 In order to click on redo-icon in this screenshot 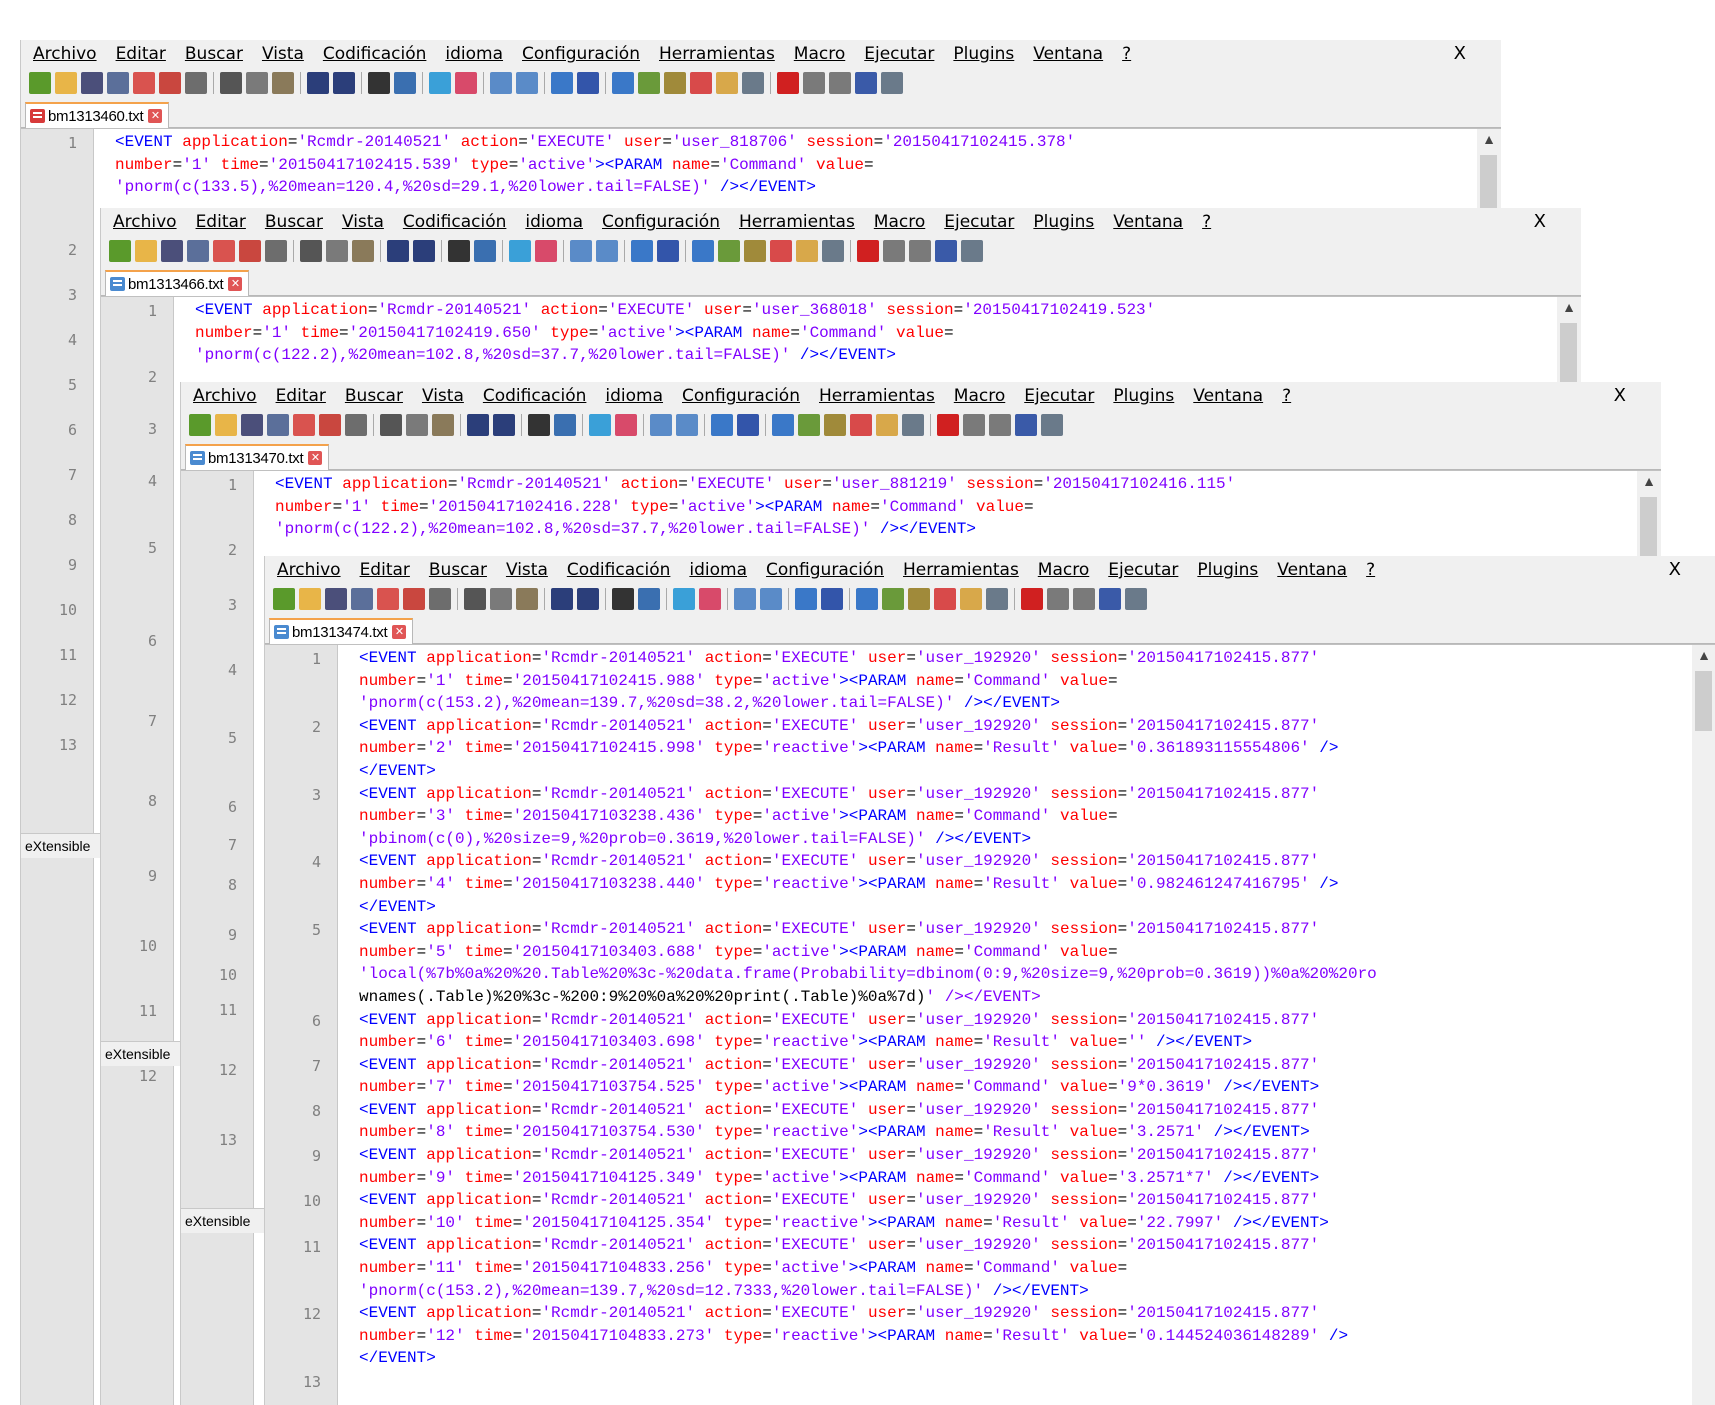, I will do `click(344, 83)`.